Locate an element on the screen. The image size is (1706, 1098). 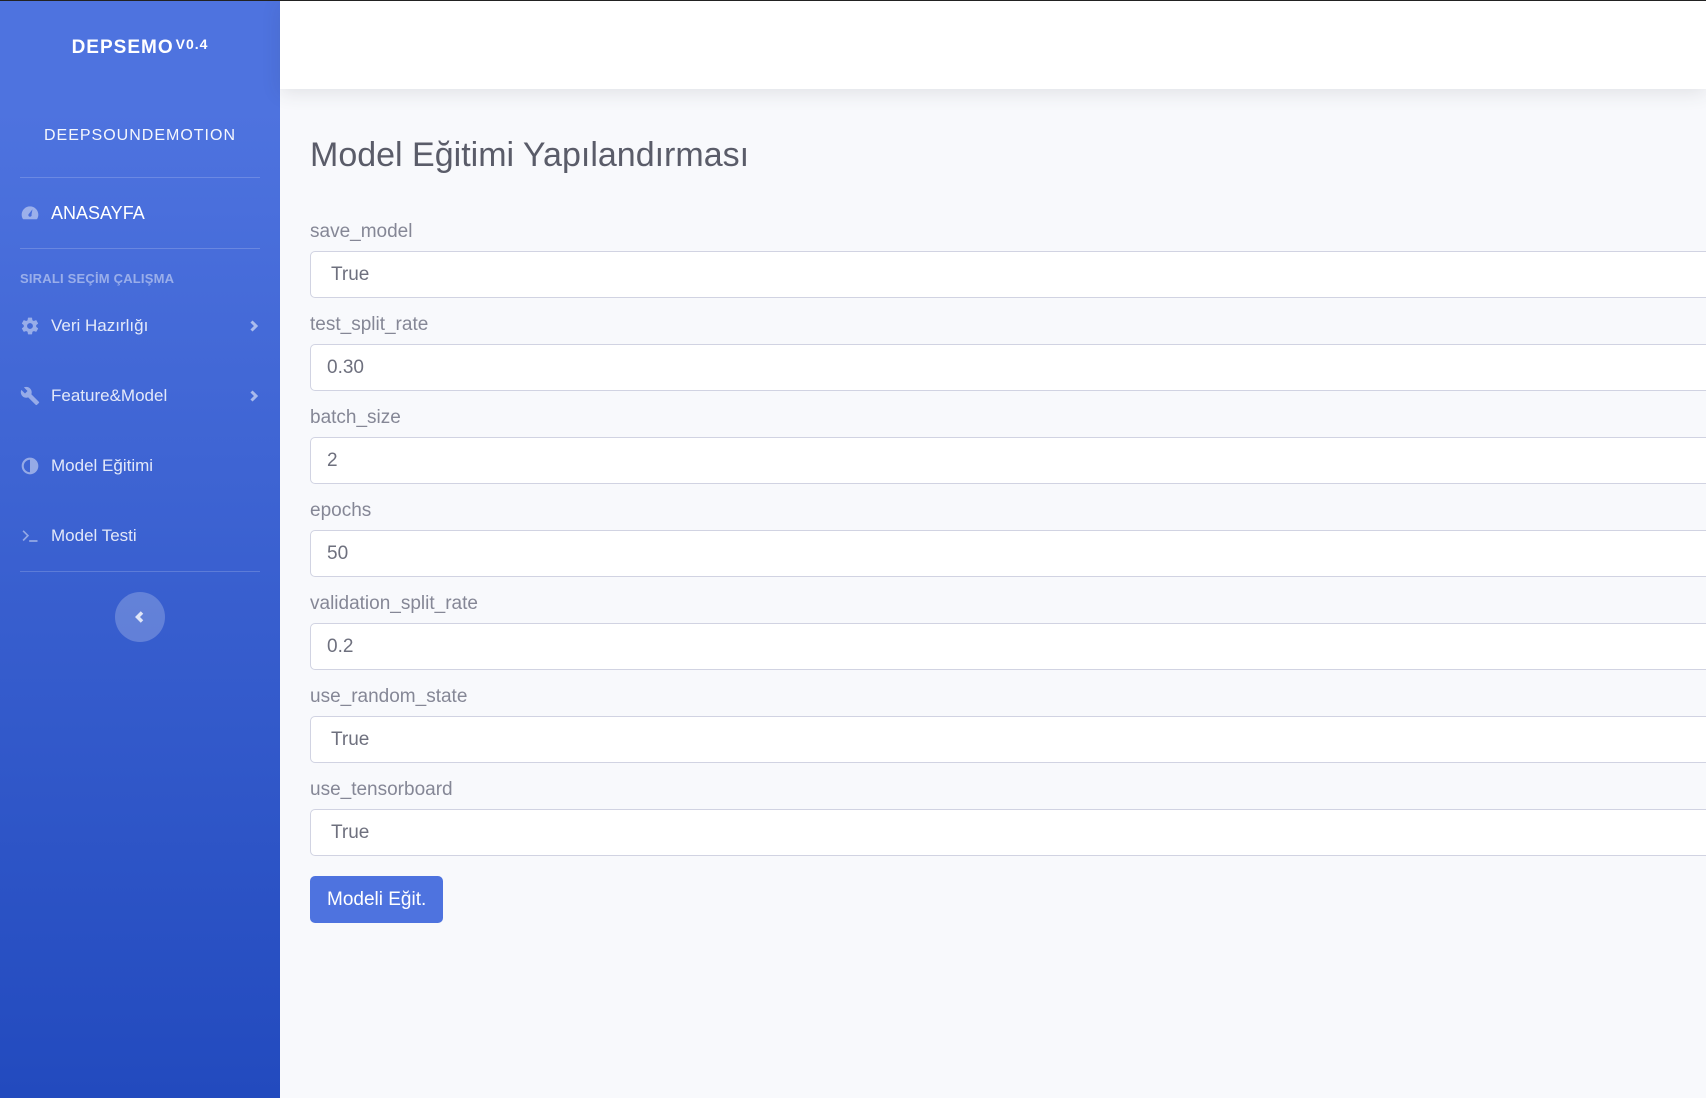
use-random-state-select: True is located at coordinates (1008, 739).